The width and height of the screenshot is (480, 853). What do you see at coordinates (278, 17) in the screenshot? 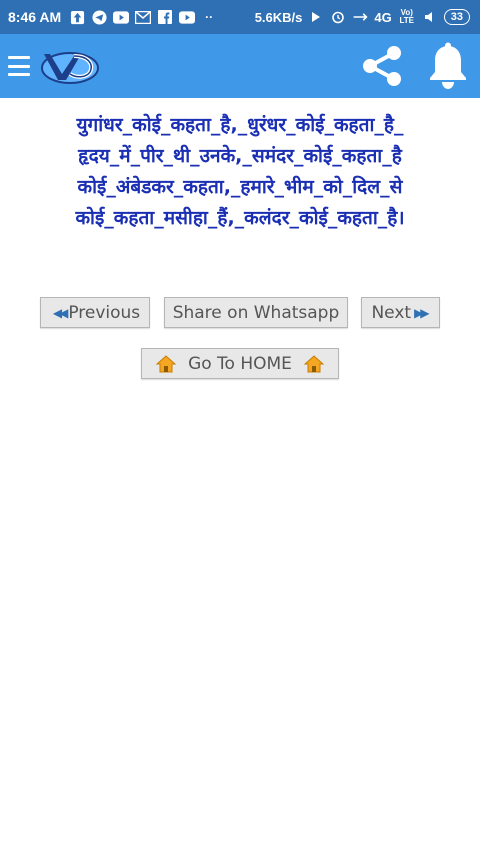
I see `net-speed: 5.6KB/s` at bounding box center [278, 17].